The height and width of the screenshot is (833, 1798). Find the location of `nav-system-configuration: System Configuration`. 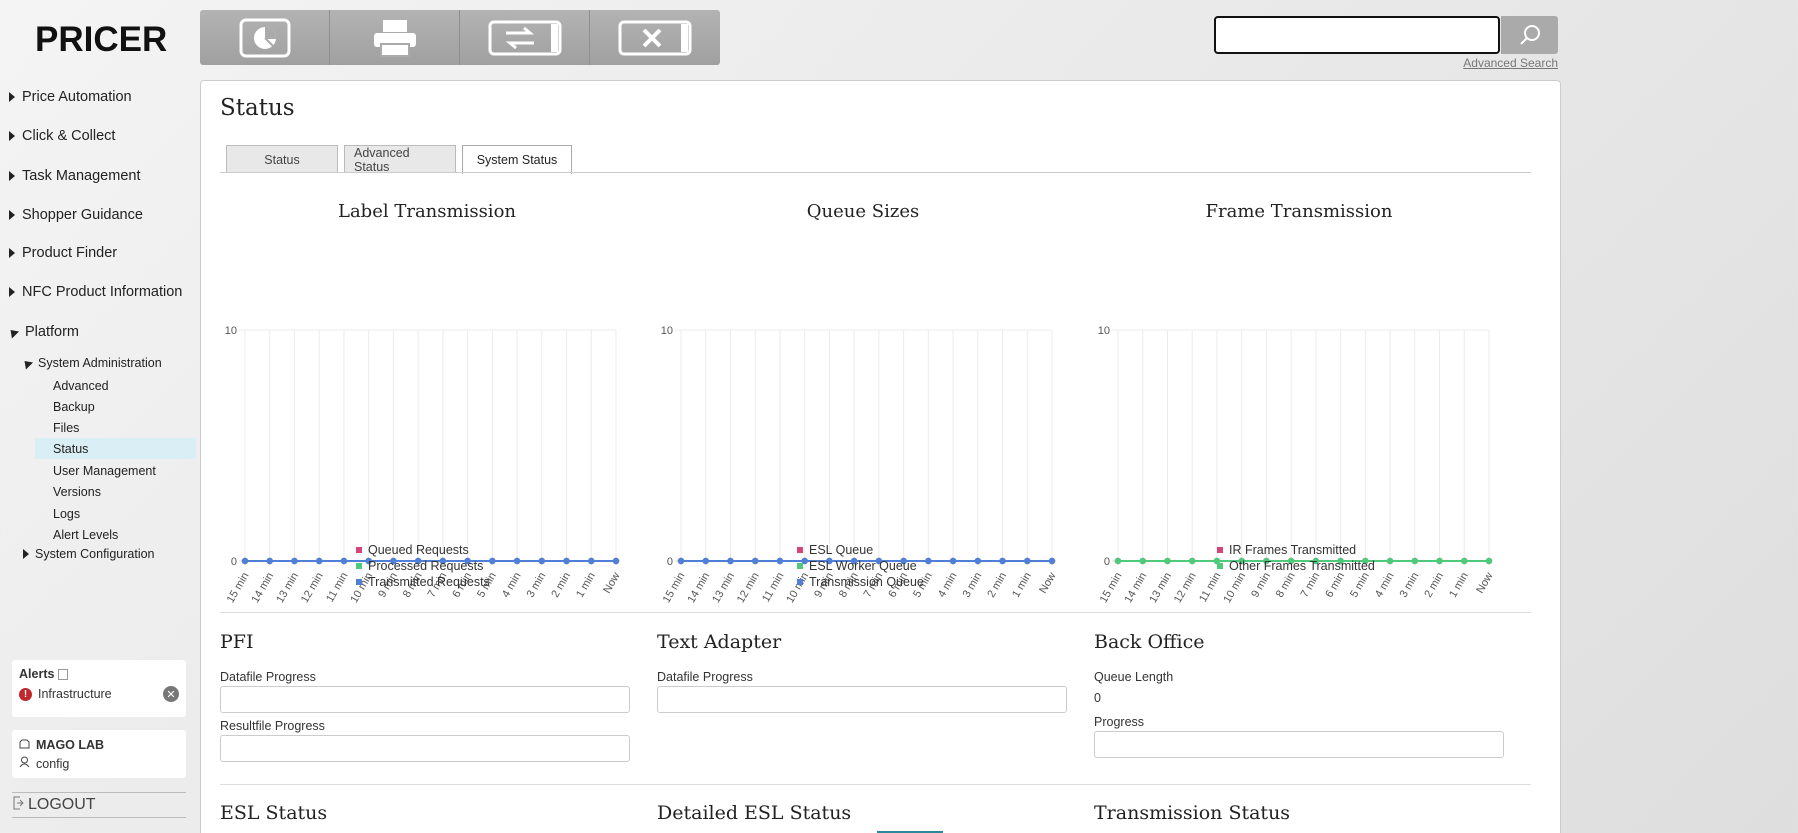

nav-system-configuration: System Configuration is located at coordinates (99, 554).